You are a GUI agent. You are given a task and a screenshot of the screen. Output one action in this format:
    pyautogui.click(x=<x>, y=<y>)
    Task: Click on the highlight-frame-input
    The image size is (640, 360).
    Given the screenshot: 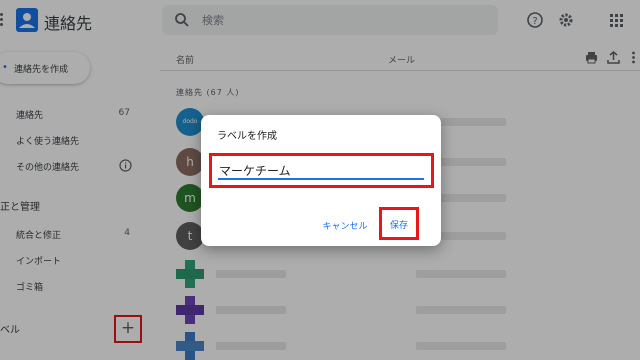 What is the action you would take?
    pyautogui.click(x=321, y=170)
    